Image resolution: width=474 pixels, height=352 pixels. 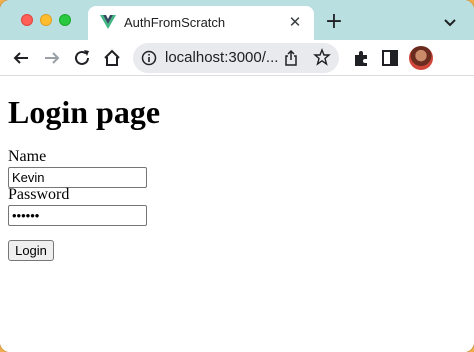 I want to click on window-maximize-button, so click(x=65, y=20).